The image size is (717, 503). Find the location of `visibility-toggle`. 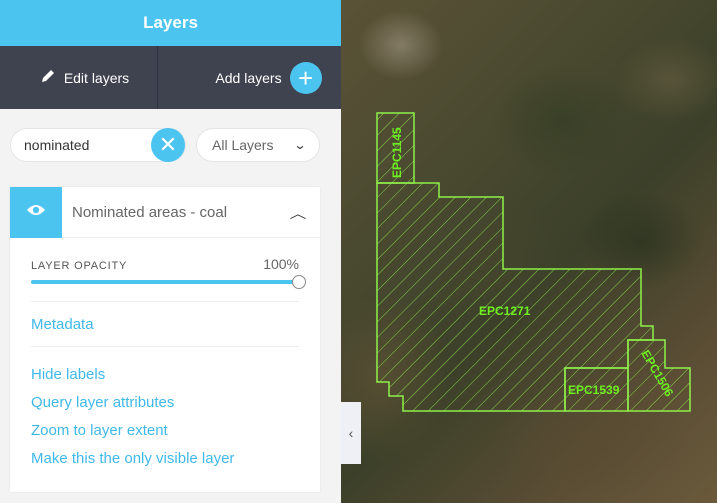

visibility-toggle is located at coordinates (36, 212).